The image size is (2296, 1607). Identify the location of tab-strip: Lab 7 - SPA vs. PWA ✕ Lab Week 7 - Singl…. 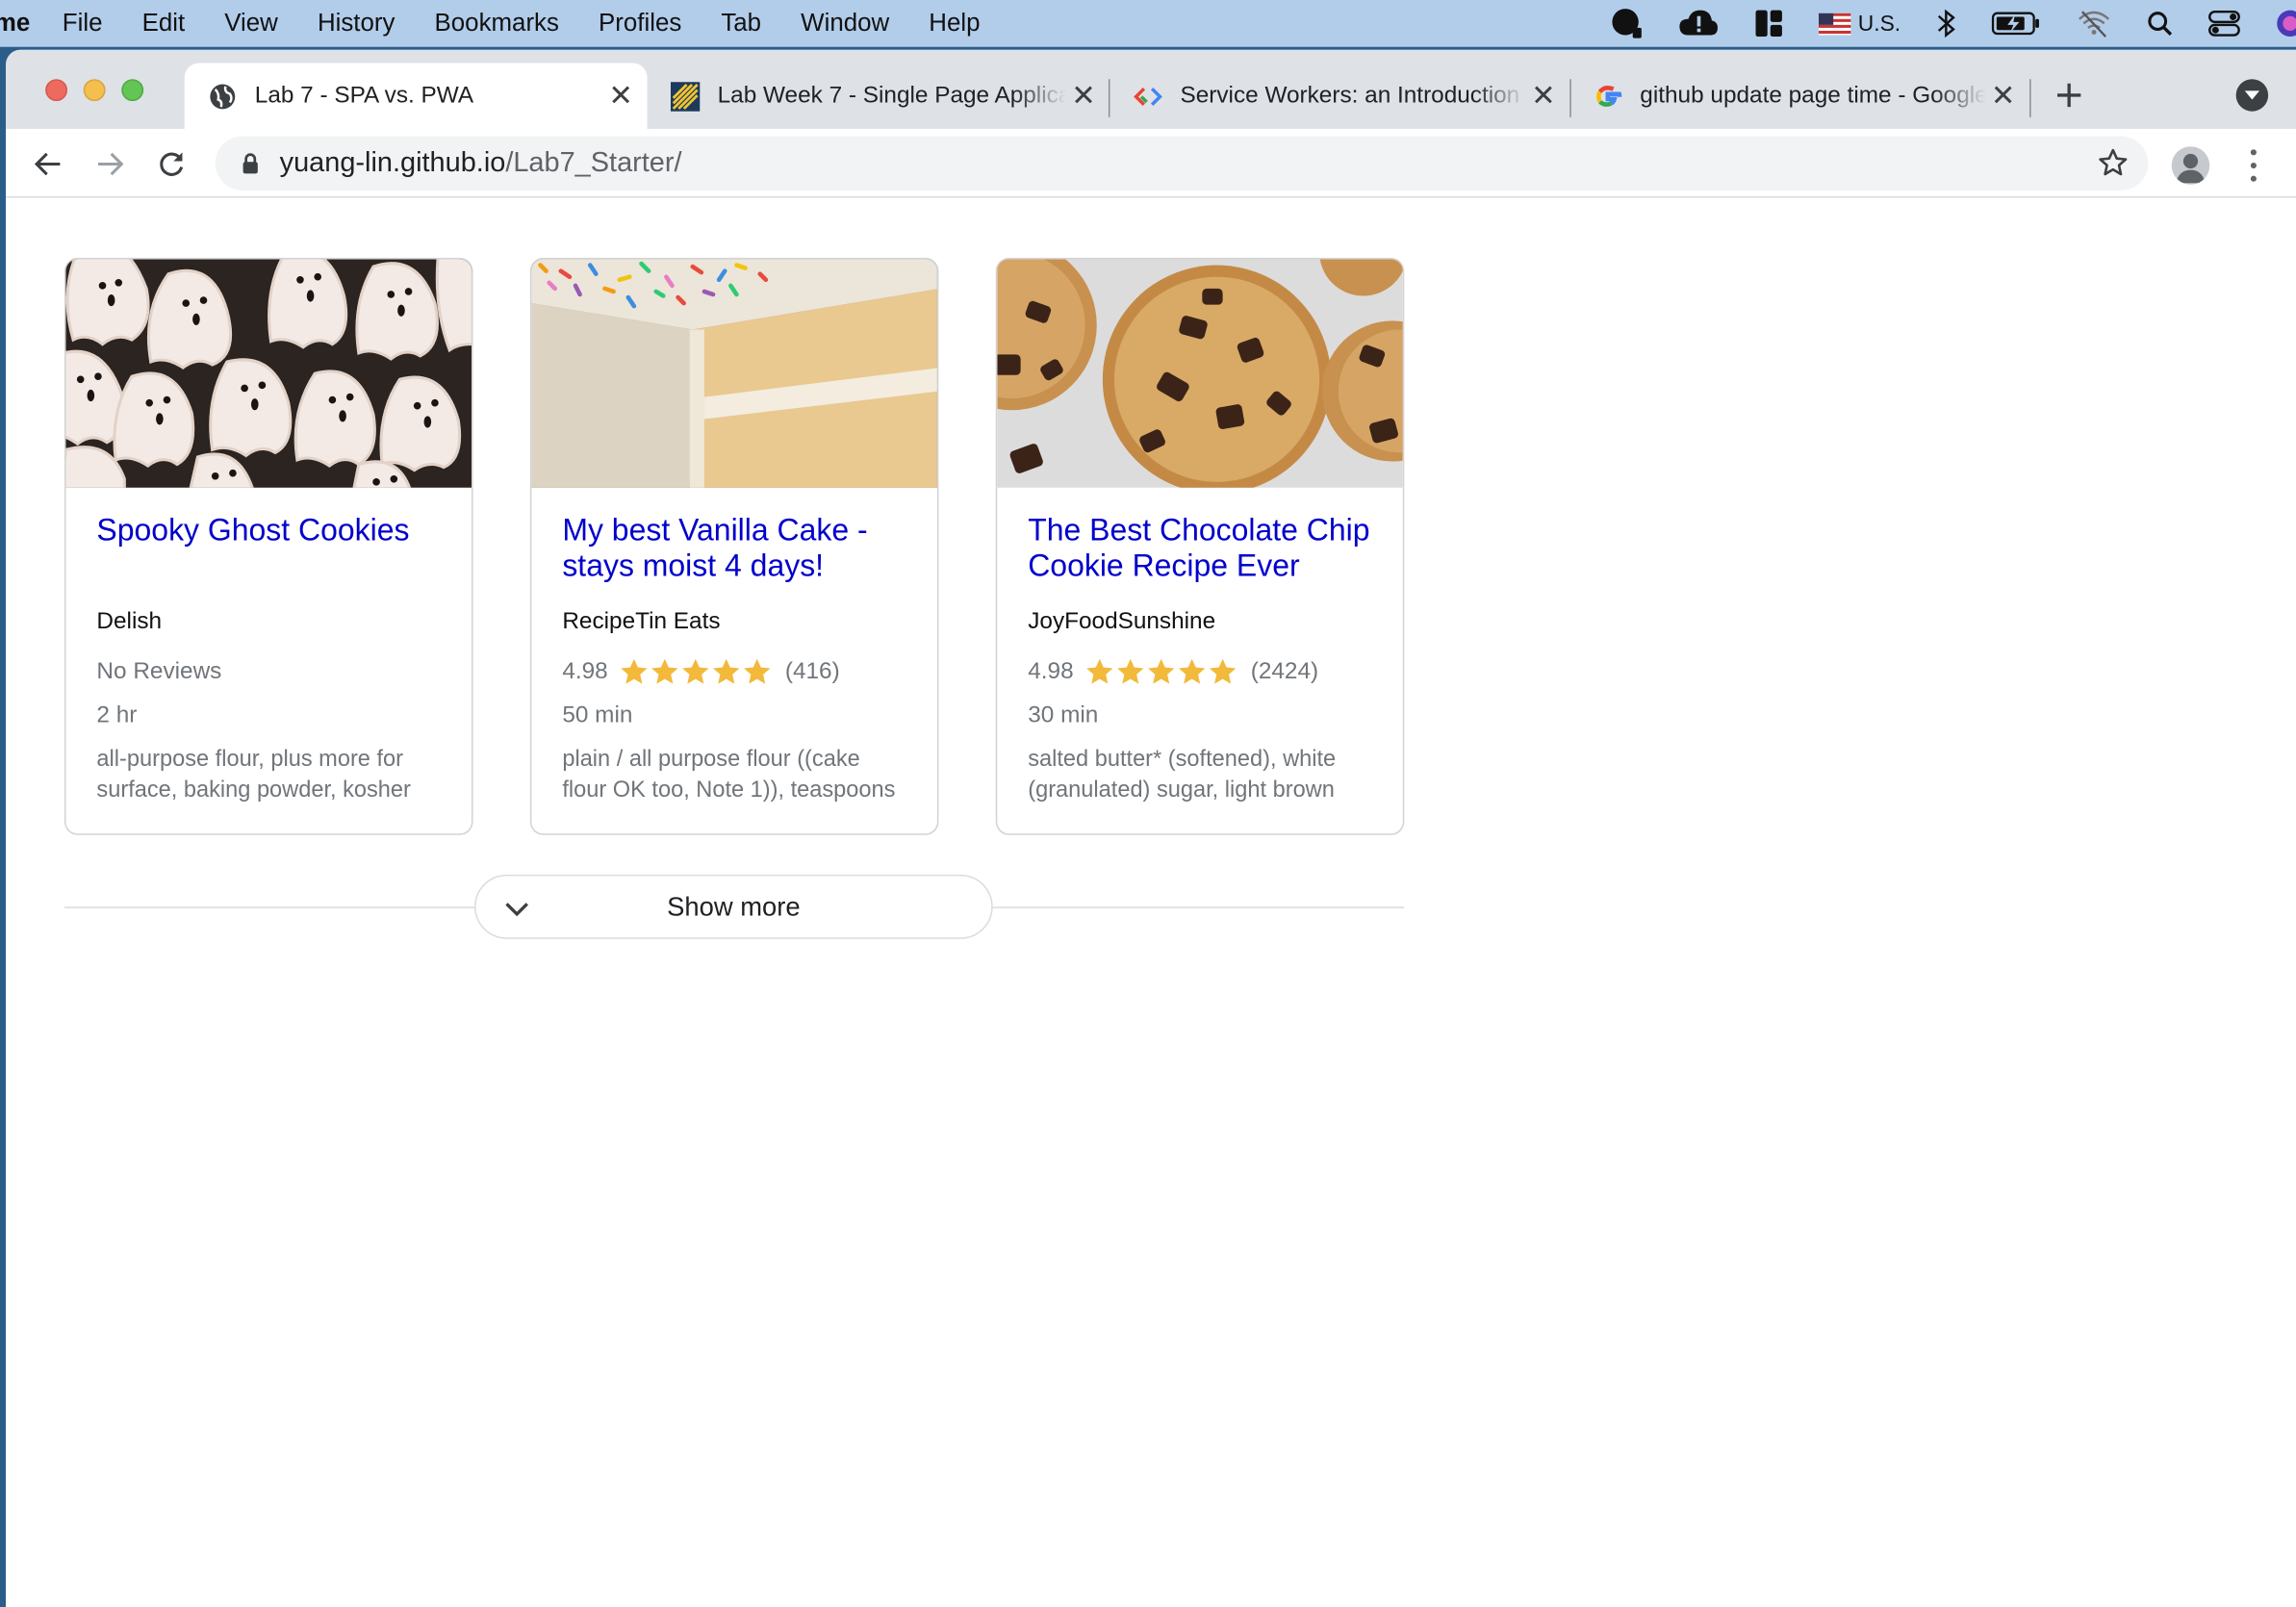
(1151, 89).